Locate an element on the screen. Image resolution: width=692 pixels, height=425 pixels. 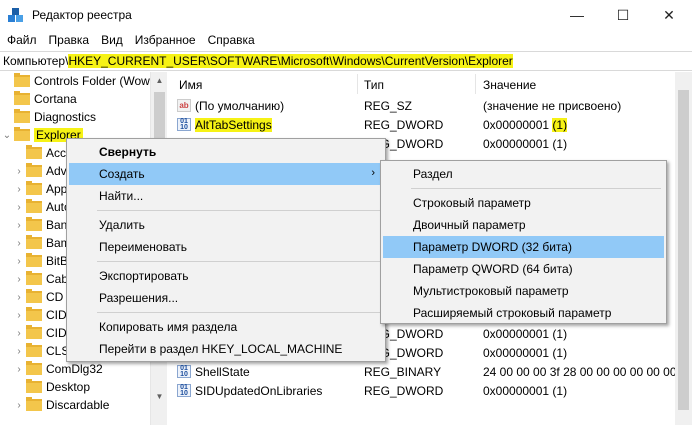
tree-item-label: Diagnostics is located at coordinates (65, 117).